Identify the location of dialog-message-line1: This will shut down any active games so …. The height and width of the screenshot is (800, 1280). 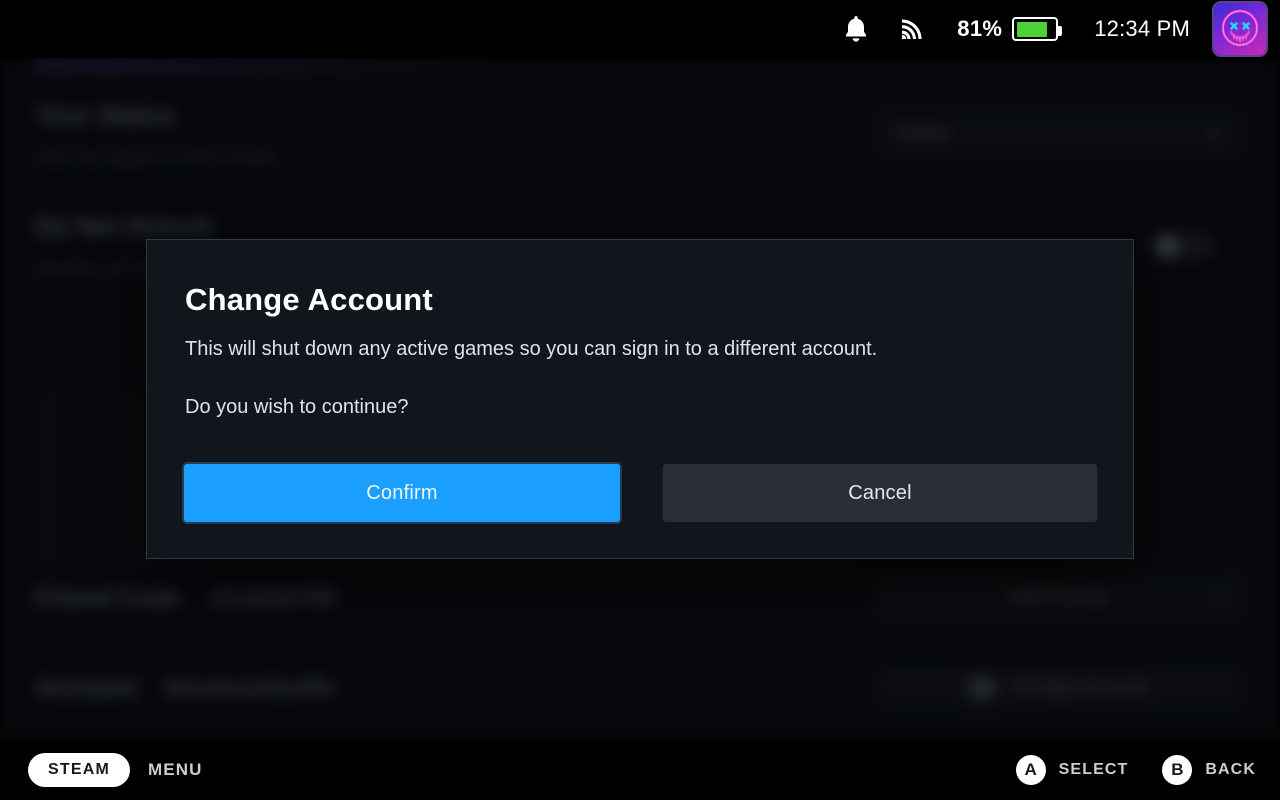
(531, 349).